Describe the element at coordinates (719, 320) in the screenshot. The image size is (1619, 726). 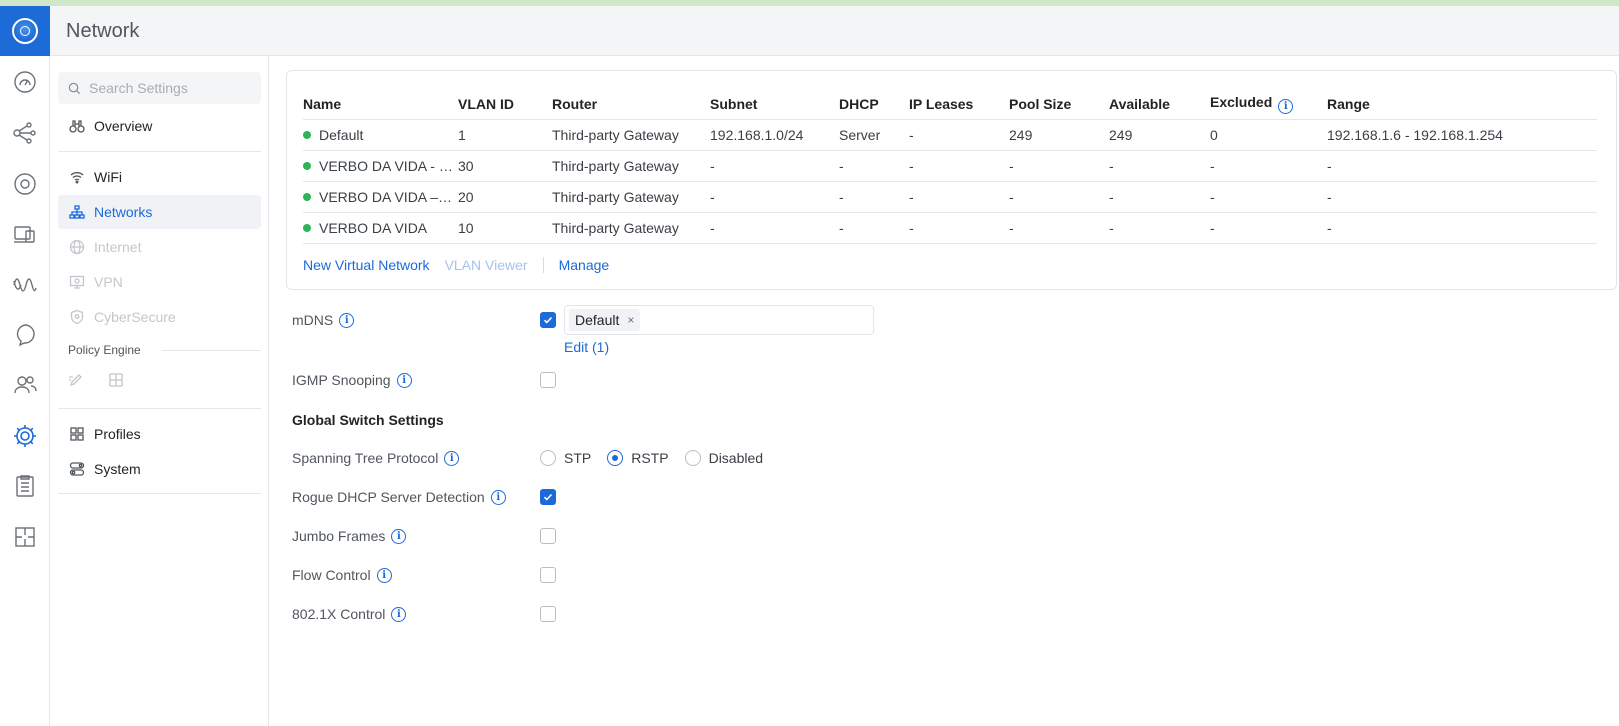
I see `mdns-network-select: Default ×` at that location.